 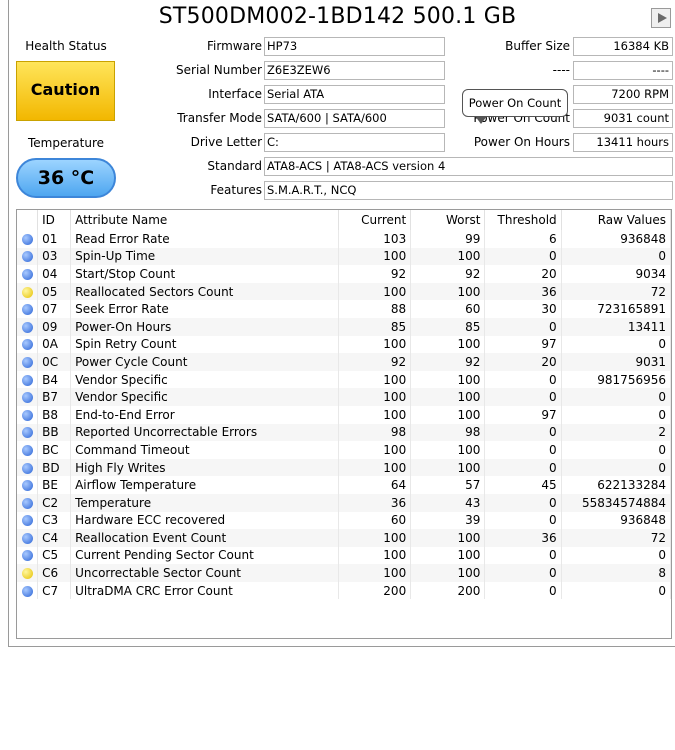 I want to click on cell-id: 03, so click(x=54, y=256).